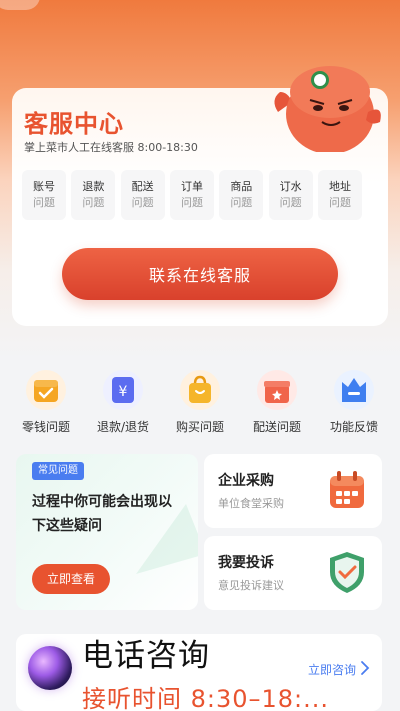 This screenshot has width=400, height=711. Describe the element at coordinates (102, 514) in the screenshot. I see `faq-text: 过程中你可能会出现以下这些疑问` at that location.